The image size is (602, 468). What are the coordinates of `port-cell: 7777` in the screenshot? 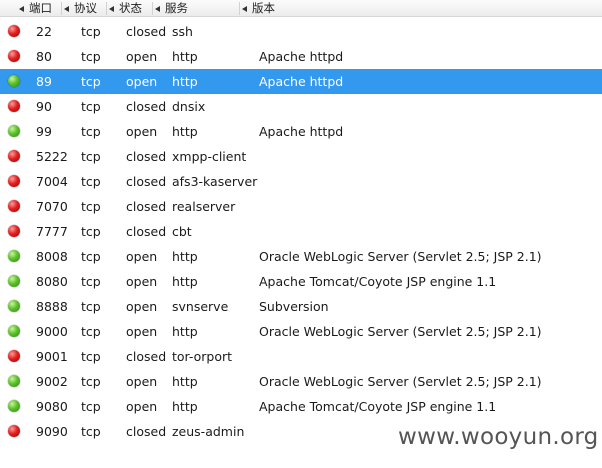 It's located at (52, 231).